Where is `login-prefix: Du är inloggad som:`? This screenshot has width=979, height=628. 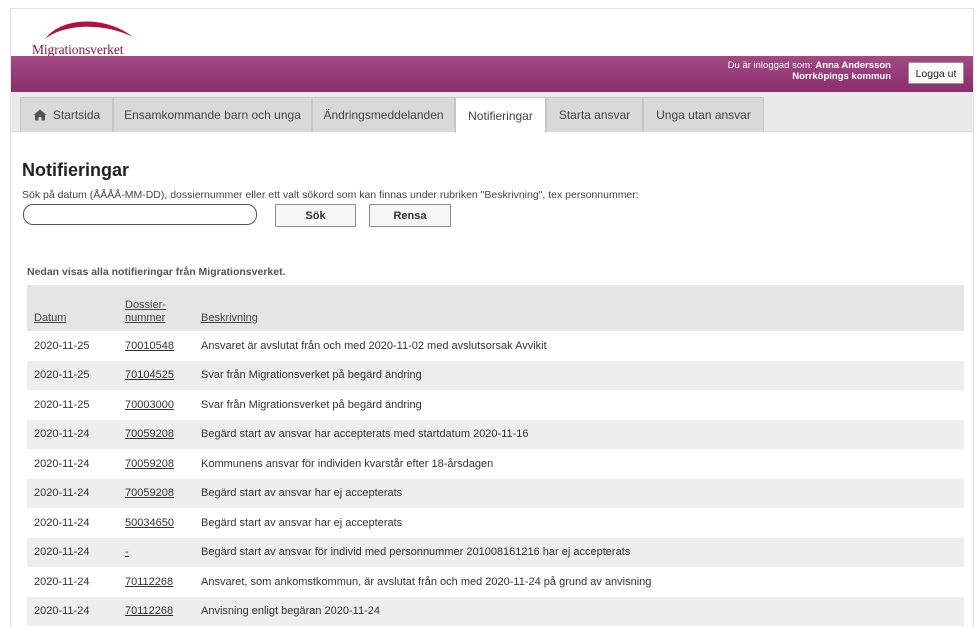 login-prefix: Du är inloggad som: is located at coordinates (770, 65).